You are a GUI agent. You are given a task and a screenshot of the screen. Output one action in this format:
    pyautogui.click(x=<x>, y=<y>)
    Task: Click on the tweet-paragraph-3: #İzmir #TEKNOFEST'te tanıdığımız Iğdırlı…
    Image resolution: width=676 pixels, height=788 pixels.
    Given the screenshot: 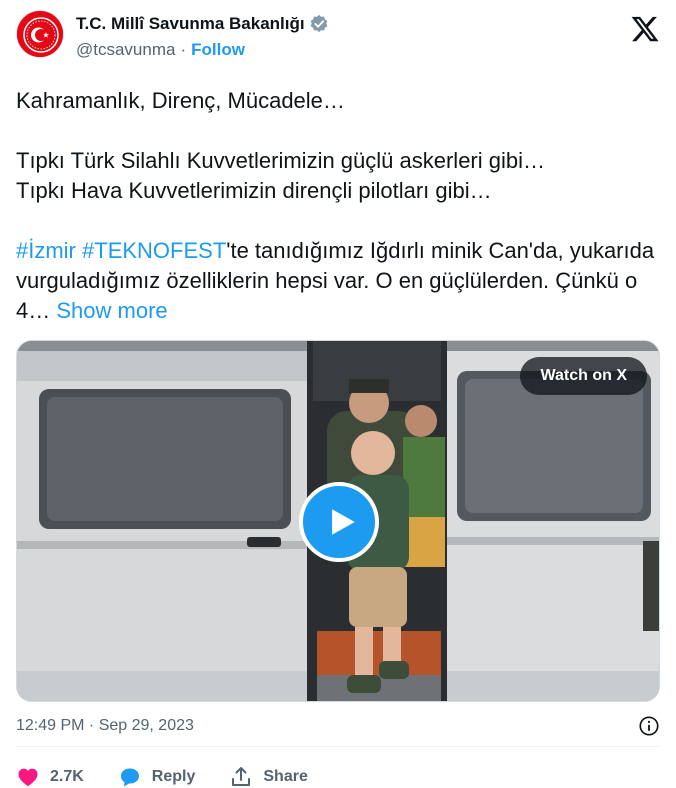 What is the action you would take?
    pyautogui.click(x=338, y=281)
    